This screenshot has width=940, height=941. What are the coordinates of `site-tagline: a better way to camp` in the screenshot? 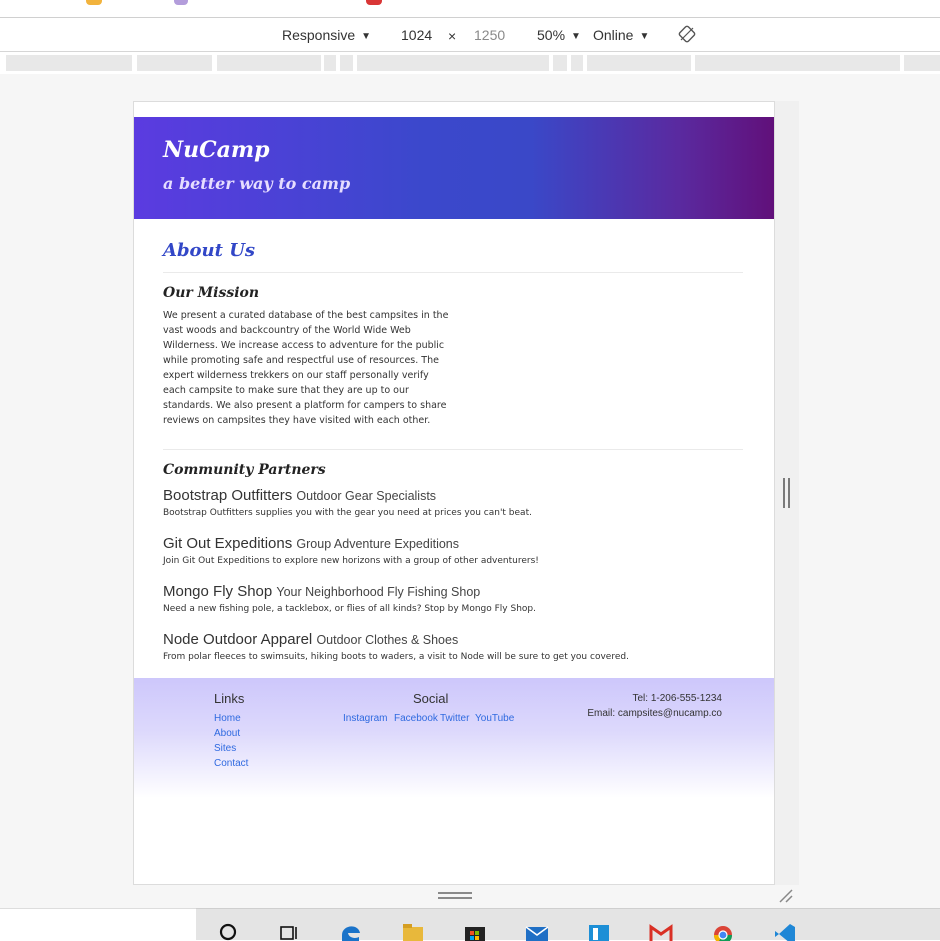 It's located at (257, 183).